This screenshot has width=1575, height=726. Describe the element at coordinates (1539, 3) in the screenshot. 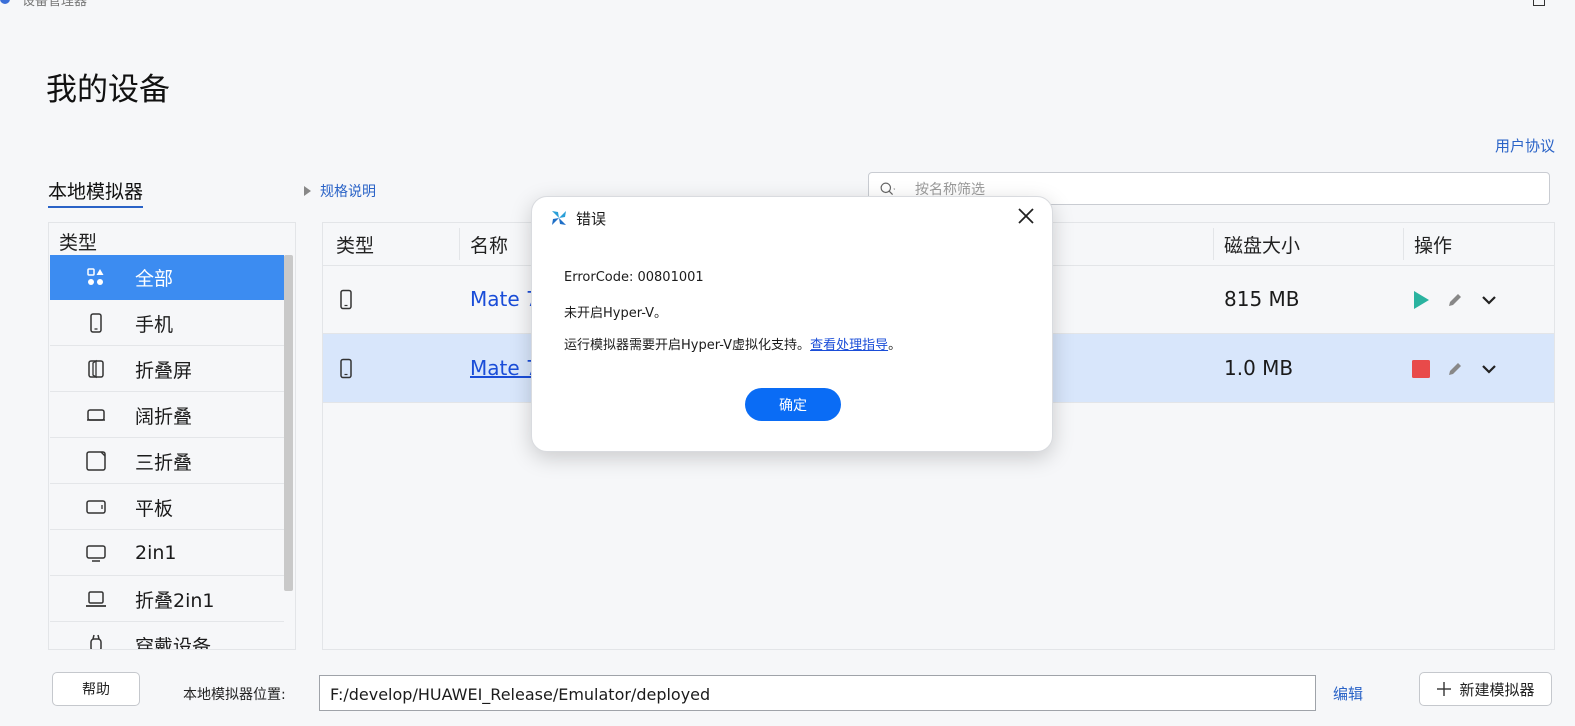

I see `window-control-icon` at that location.